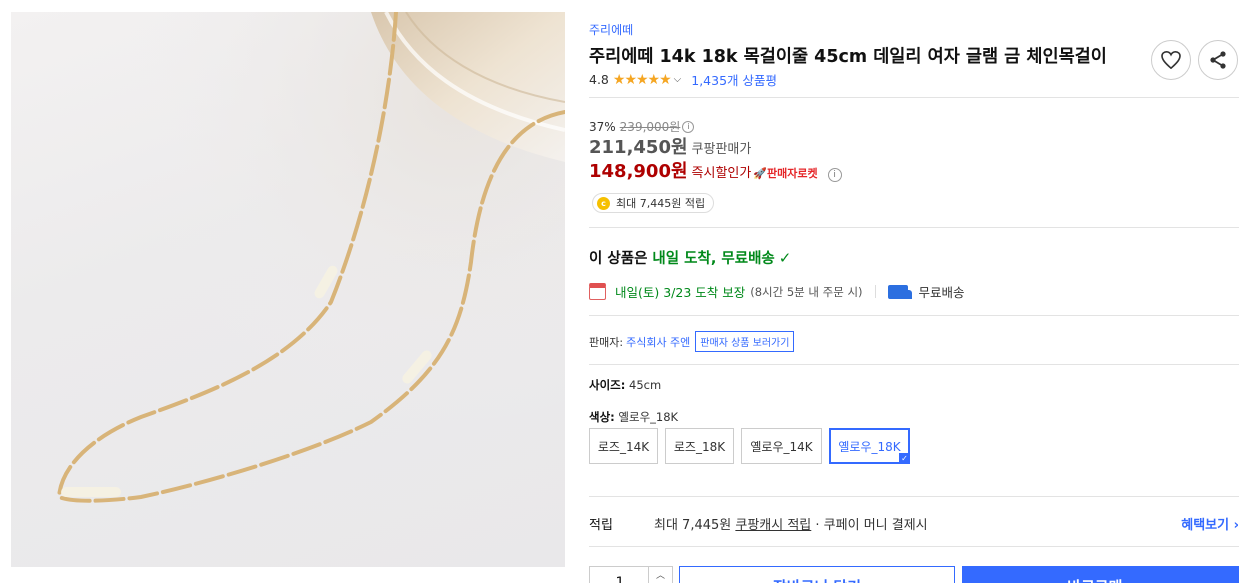  Describe the element at coordinates (606, 342) in the screenshot. I see `seller-label: 판매자:` at that location.